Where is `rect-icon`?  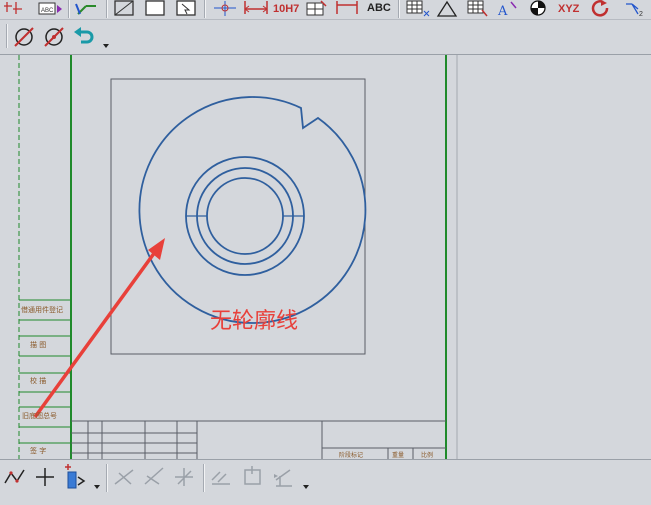 rect-icon is located at coordinates (124, 9).